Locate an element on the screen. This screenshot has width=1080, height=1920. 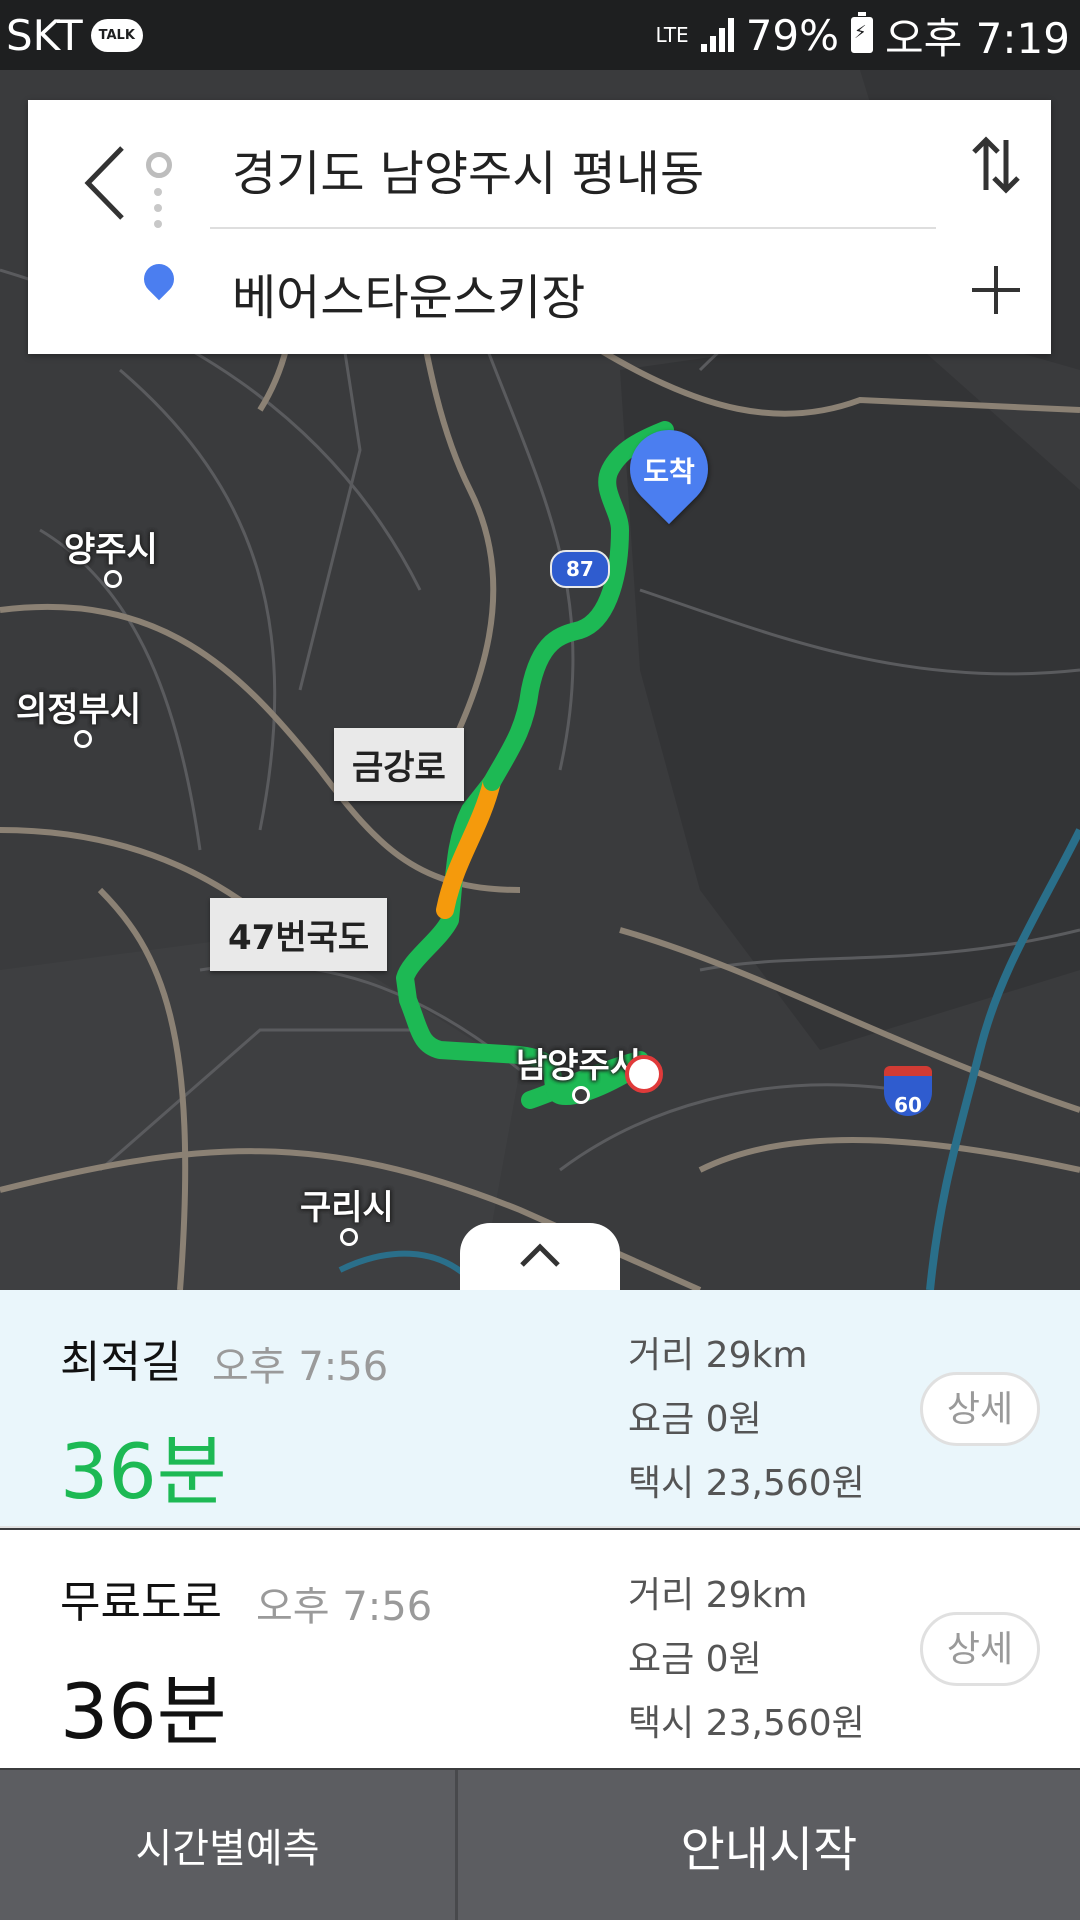
bottom-action-bar: 시간별예측 안내시작 is located at coordinates (540, 1845).